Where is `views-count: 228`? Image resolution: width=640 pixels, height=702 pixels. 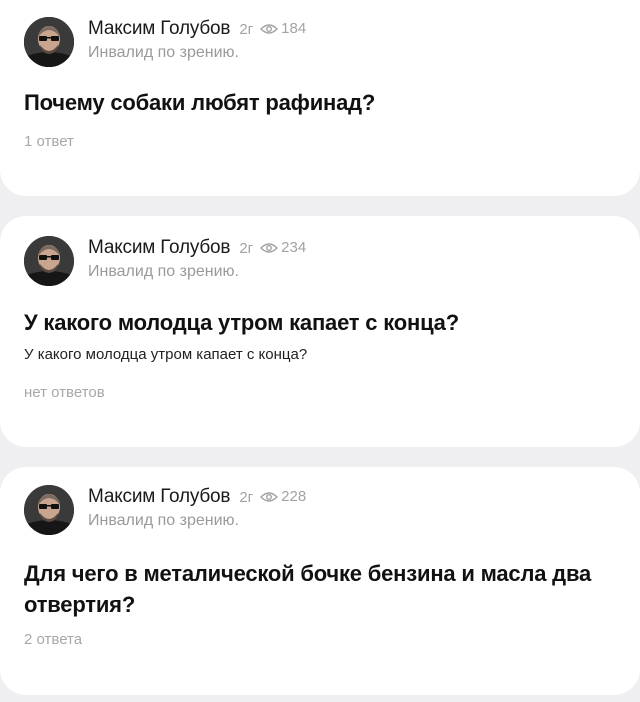 views-count: 228 is located at coordinates (294, 496).